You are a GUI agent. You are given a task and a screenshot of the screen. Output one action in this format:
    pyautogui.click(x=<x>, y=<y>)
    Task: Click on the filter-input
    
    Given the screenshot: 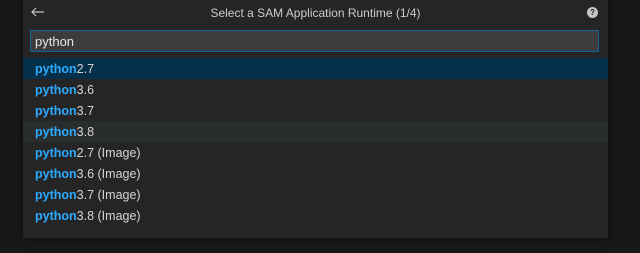 What is the action you would take?
    pyautogui.click(x=316, y=41)
    